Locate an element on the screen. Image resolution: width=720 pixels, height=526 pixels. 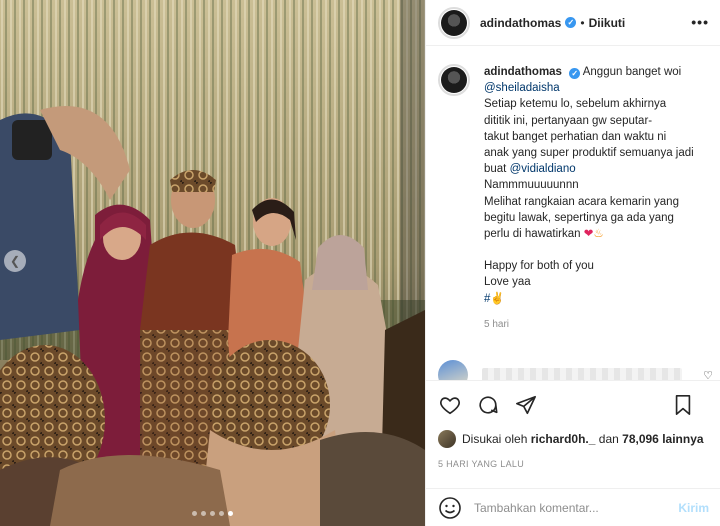
caption-username: adindathomas is located at coordinates (523, 72).